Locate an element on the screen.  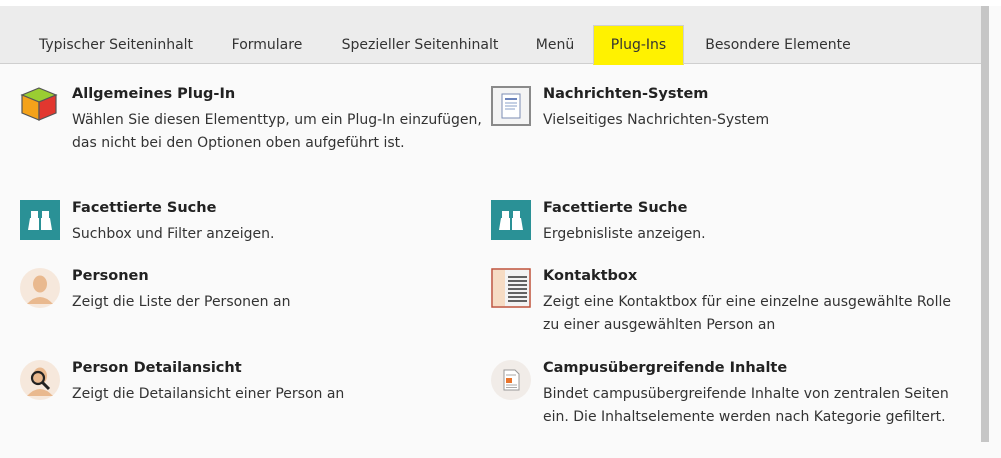
item-title: Person Detailansicht is located at coordinates (157, 368).